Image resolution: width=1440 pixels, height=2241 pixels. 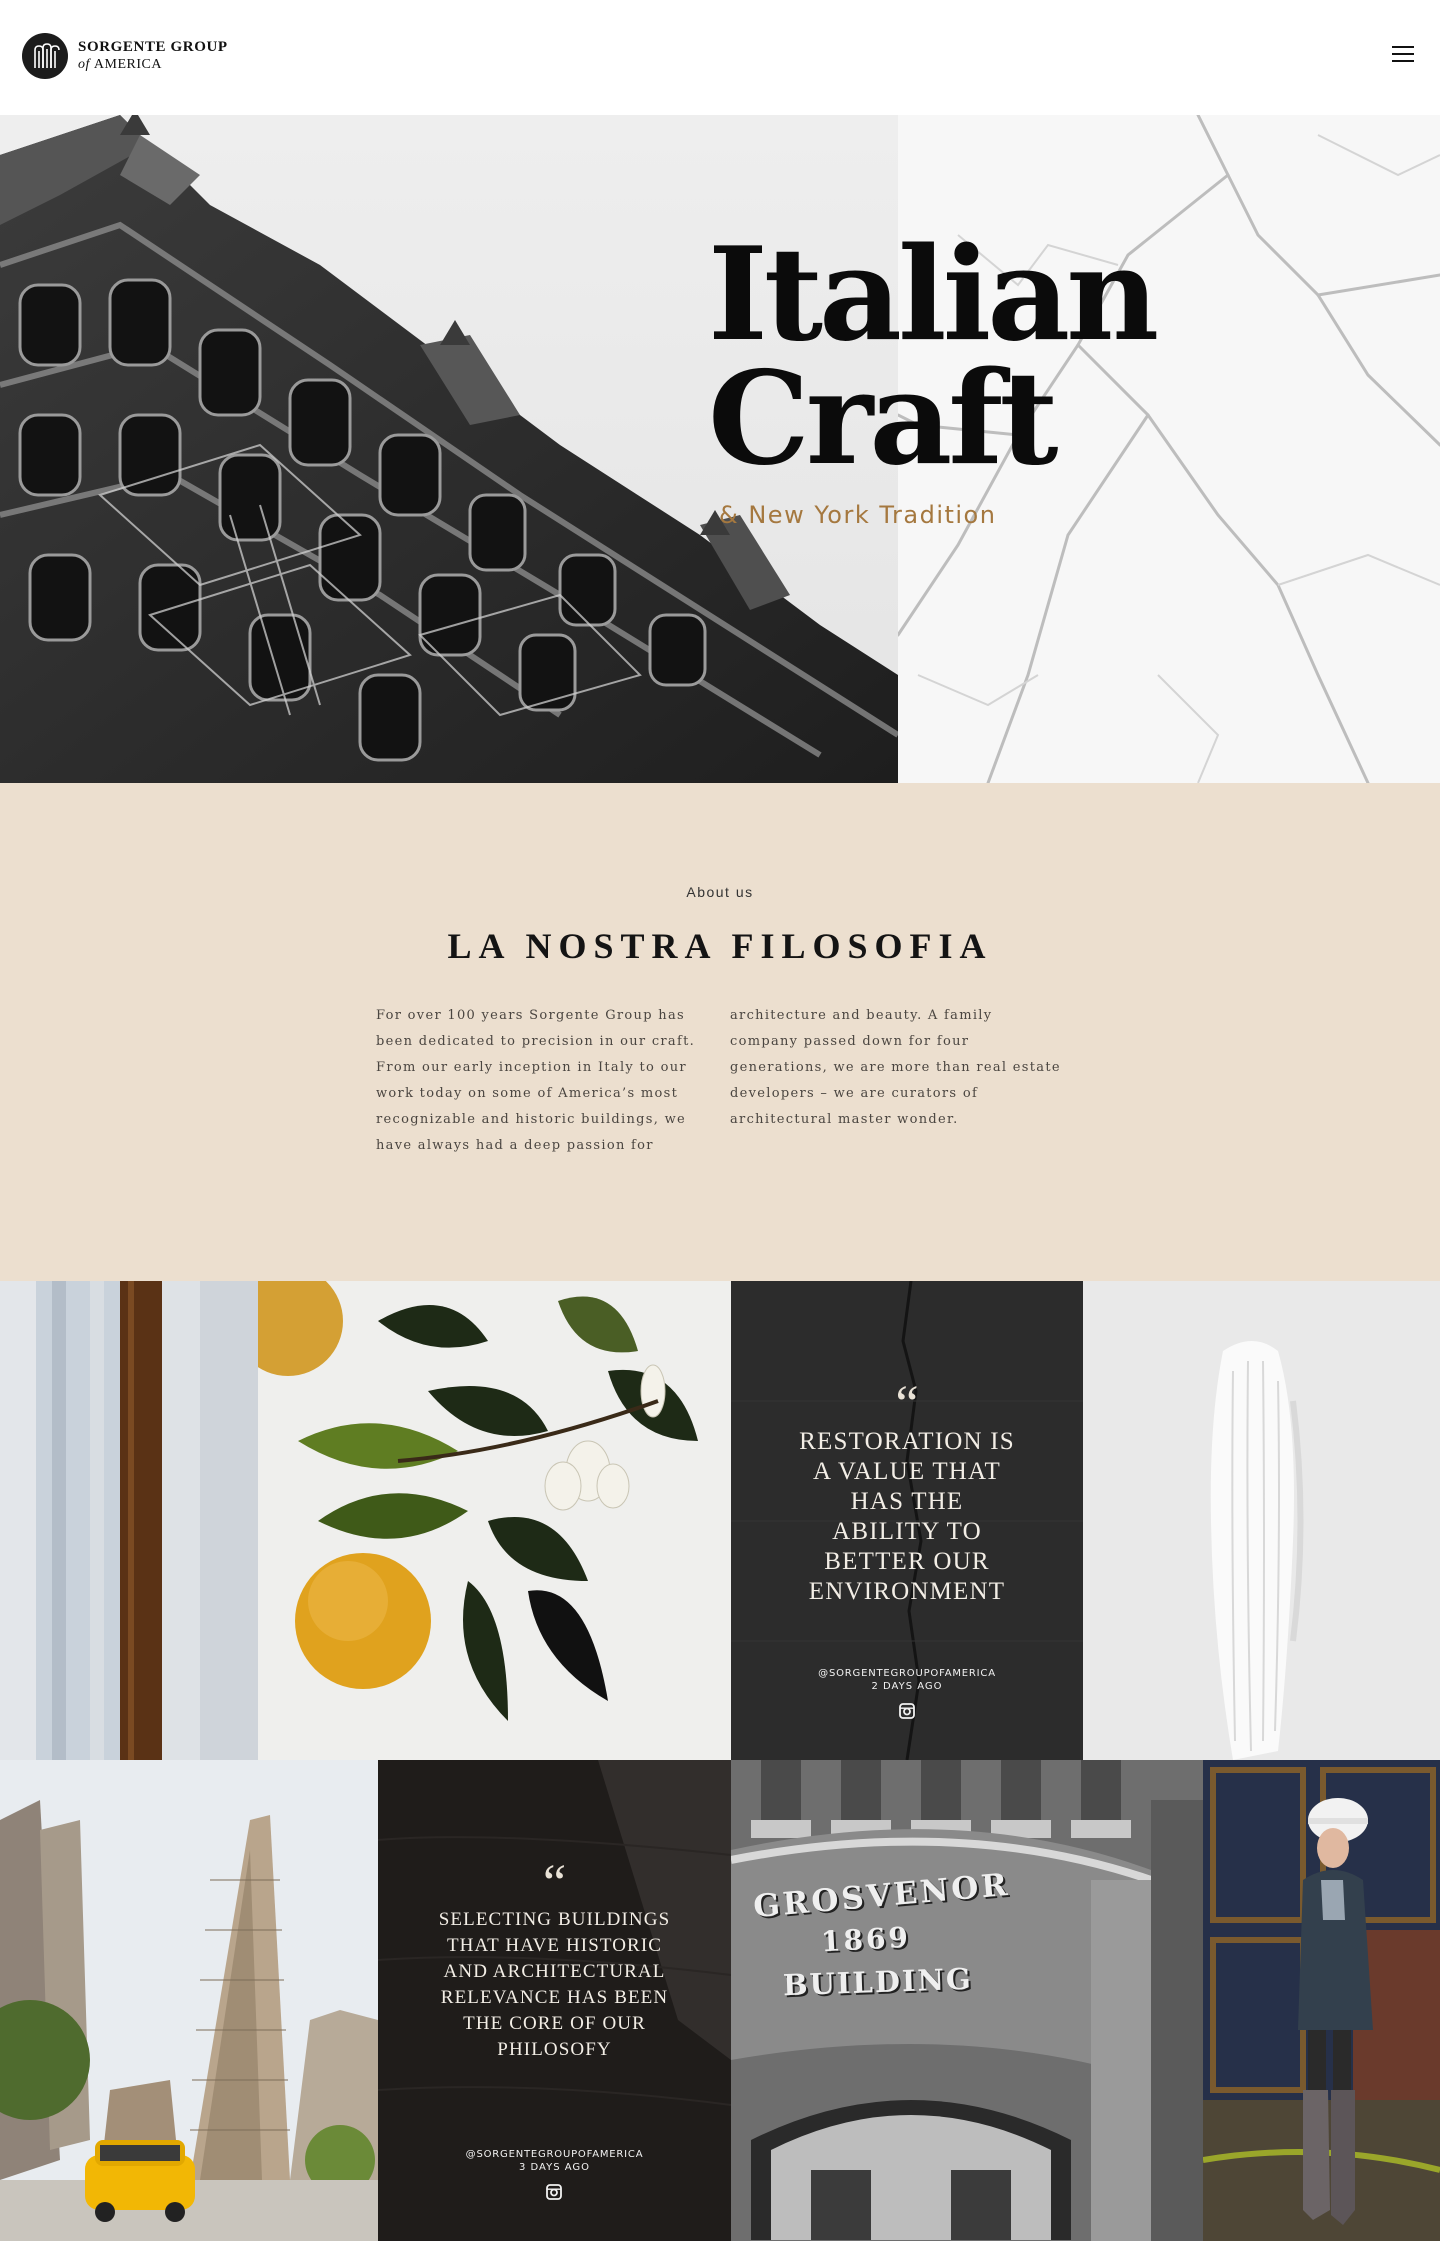 I want to click on quote-time-2: 3 DAYS AGO, so click(x=554, y=2167).